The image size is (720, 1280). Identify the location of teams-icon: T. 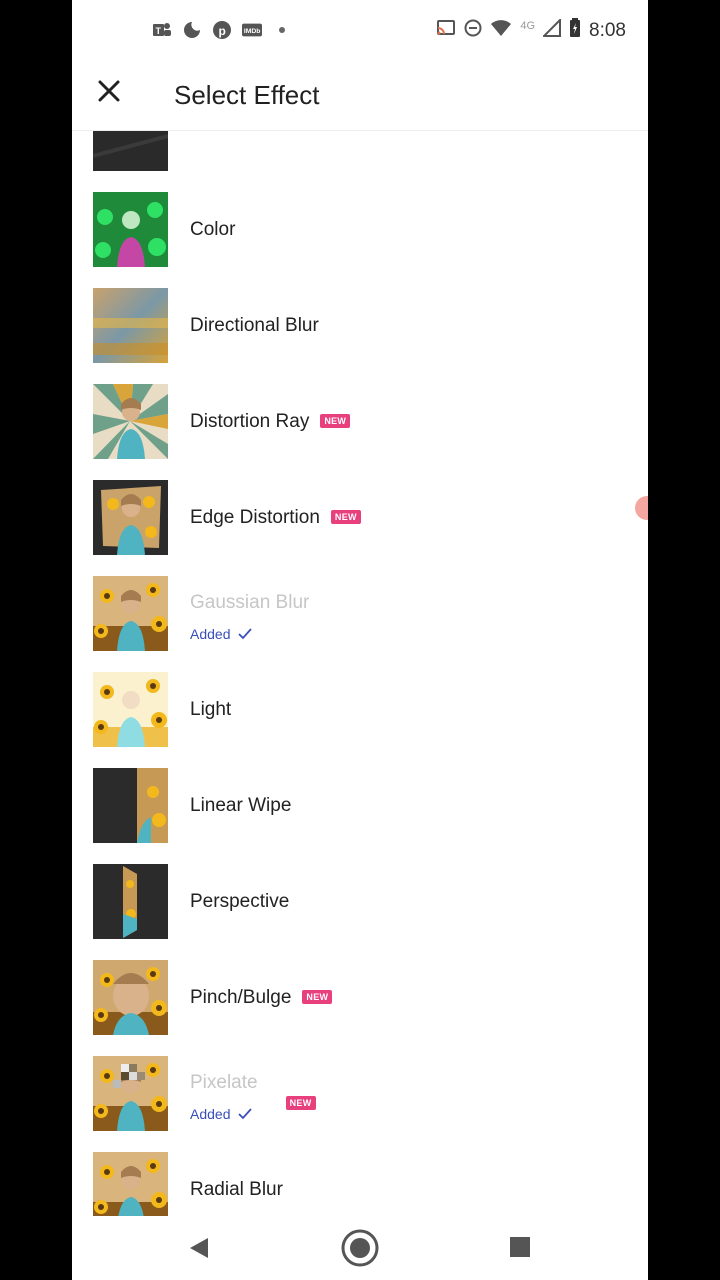
(162, 30).